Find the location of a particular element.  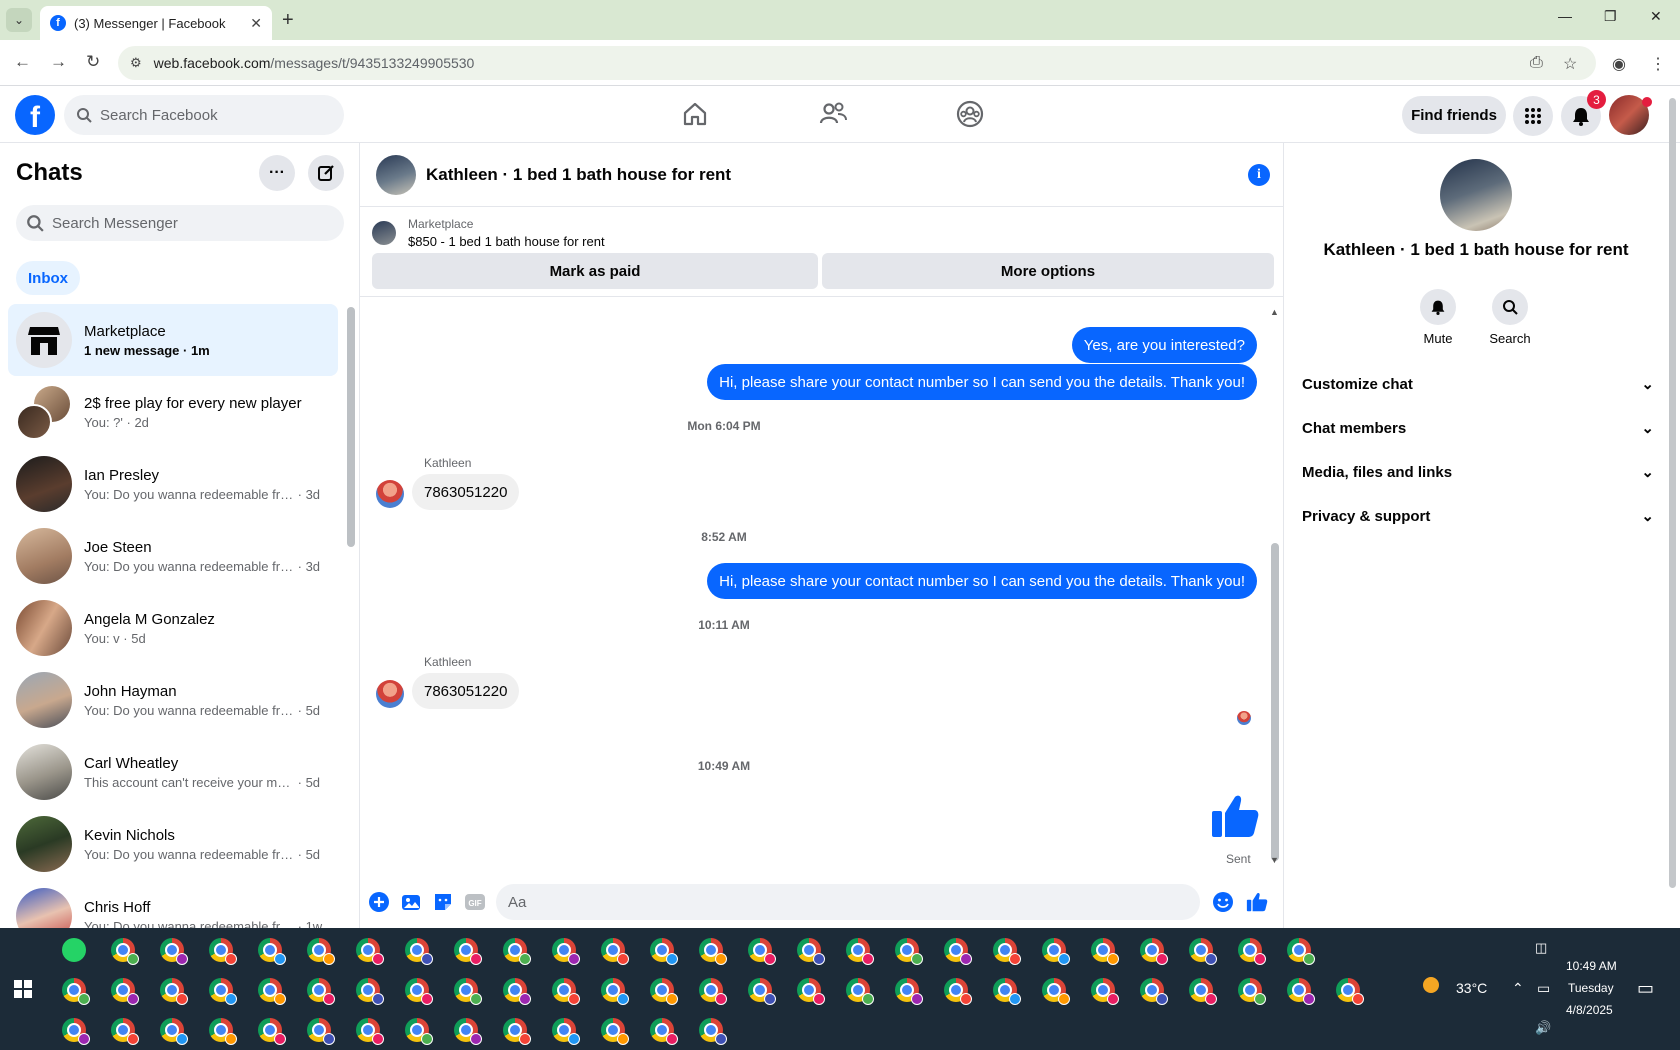

more-options-button: More options is located at coordinates (1048, 271).